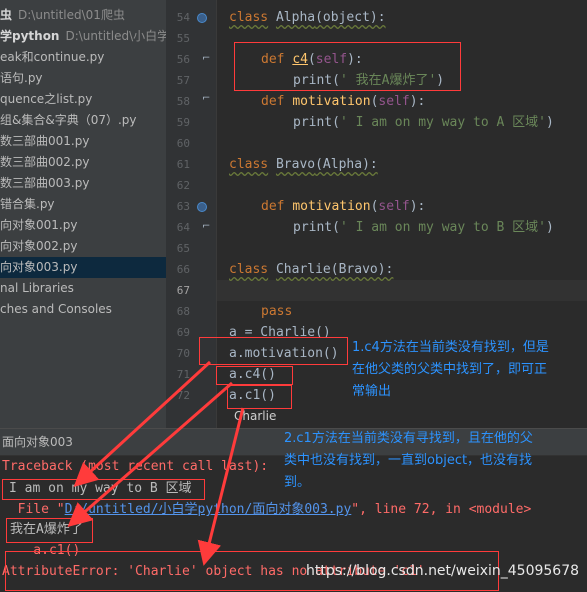 Image resolution: width=587 pixels, height=592 pixels. What do you see at coordinates (423, 227) in the screenshot?
I see `code-line-64: print(' I am on my way to B 区域')` at bounding box center [423, 227].